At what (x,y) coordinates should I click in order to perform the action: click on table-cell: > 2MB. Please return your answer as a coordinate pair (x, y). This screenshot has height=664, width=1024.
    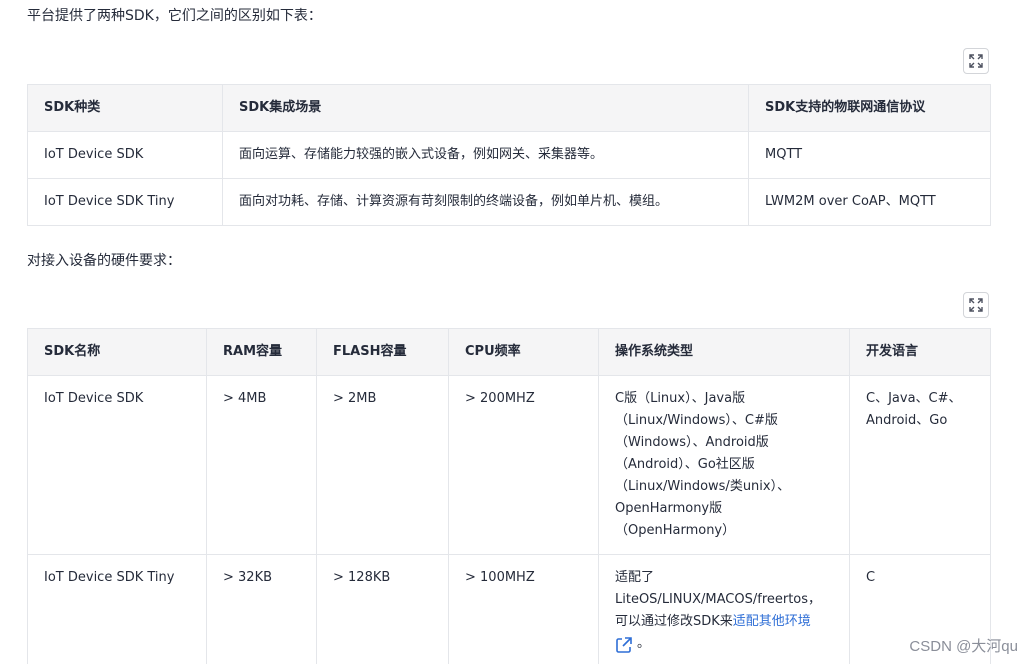
    Looking at the image, I should click on (382, 465).